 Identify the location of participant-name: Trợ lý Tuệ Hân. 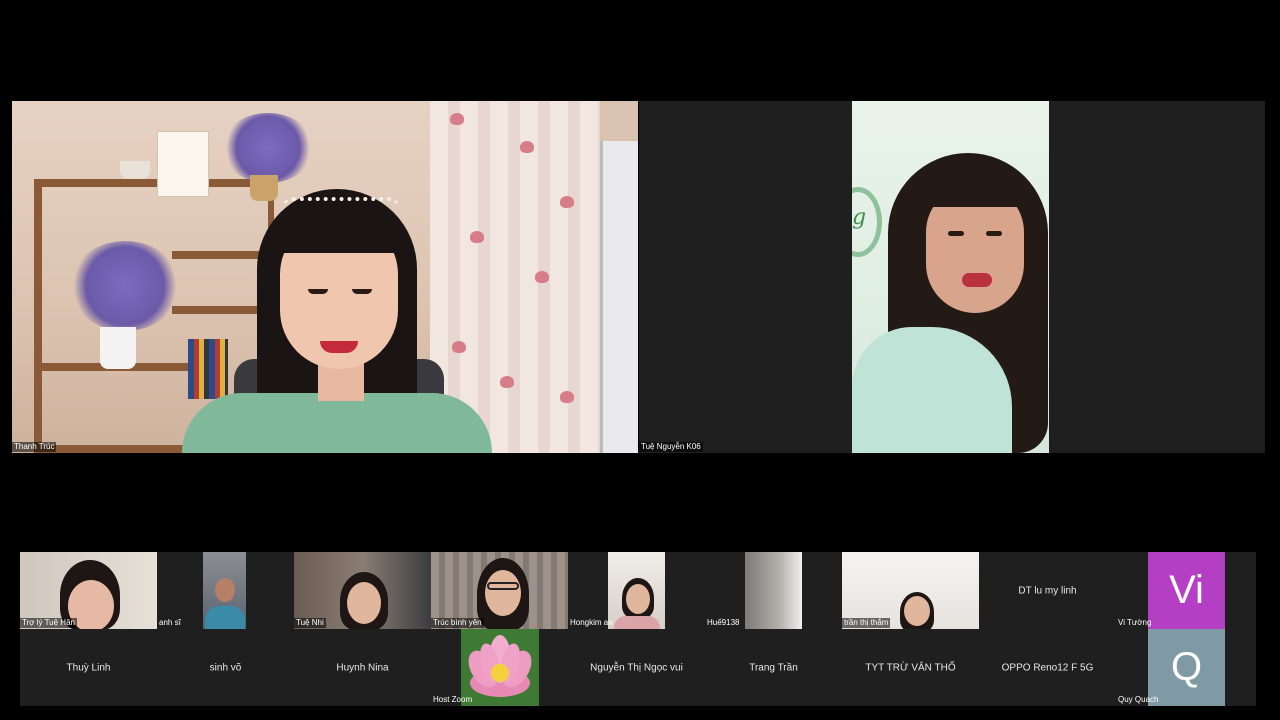
(48, 623).